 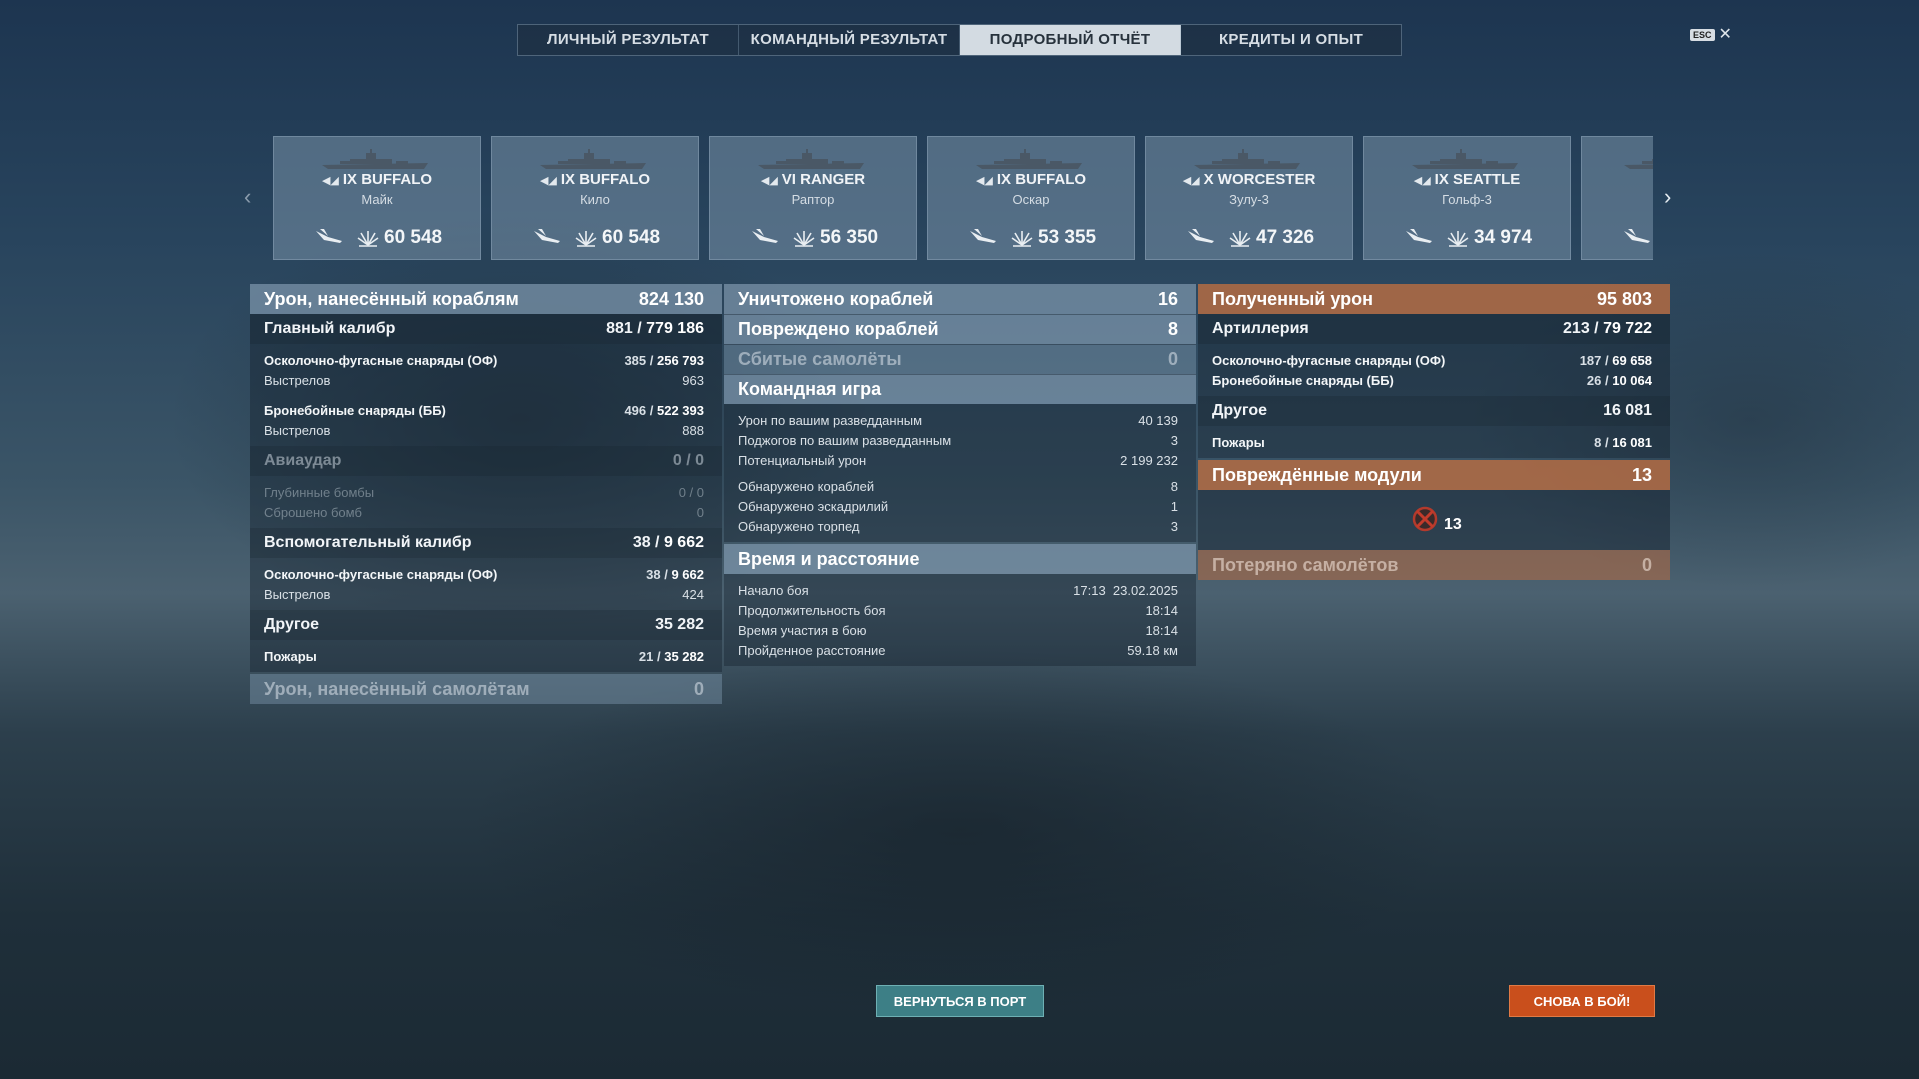 I want to click on ship-card: ◀◢ IX BUFFALO Кило 60 548, so click(x=595, y=198).